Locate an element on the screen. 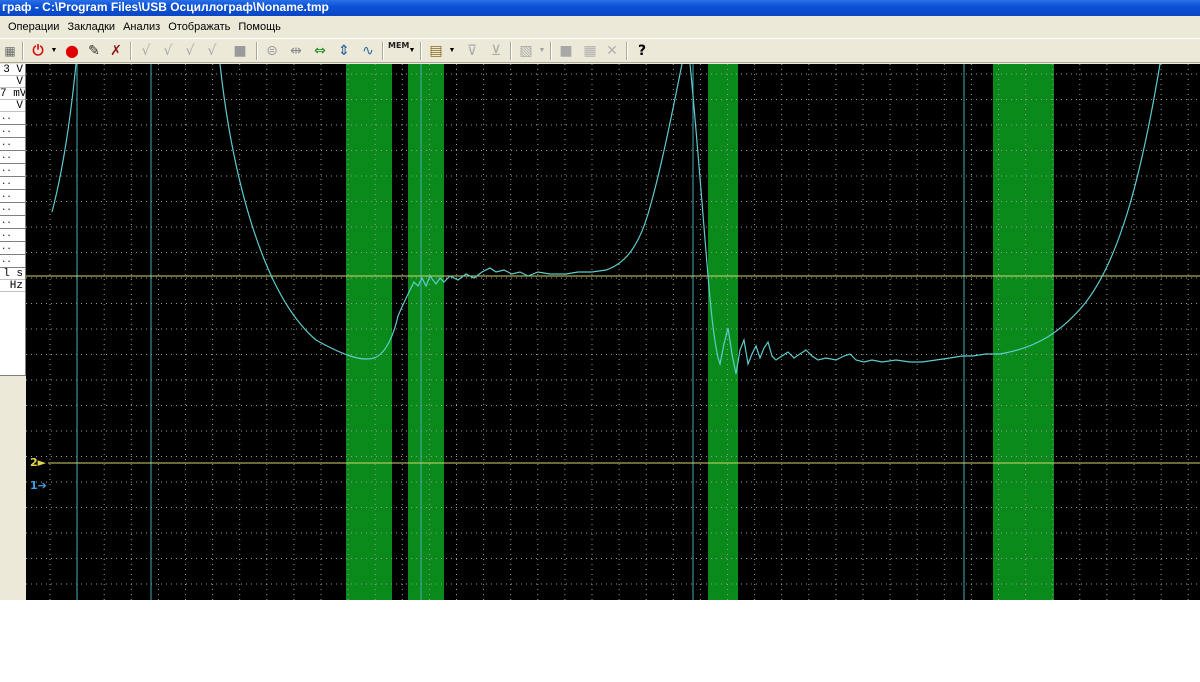  menu-bar: Операции Закладки Анализ Отображать Помощь is located at coordinates (600, 27).